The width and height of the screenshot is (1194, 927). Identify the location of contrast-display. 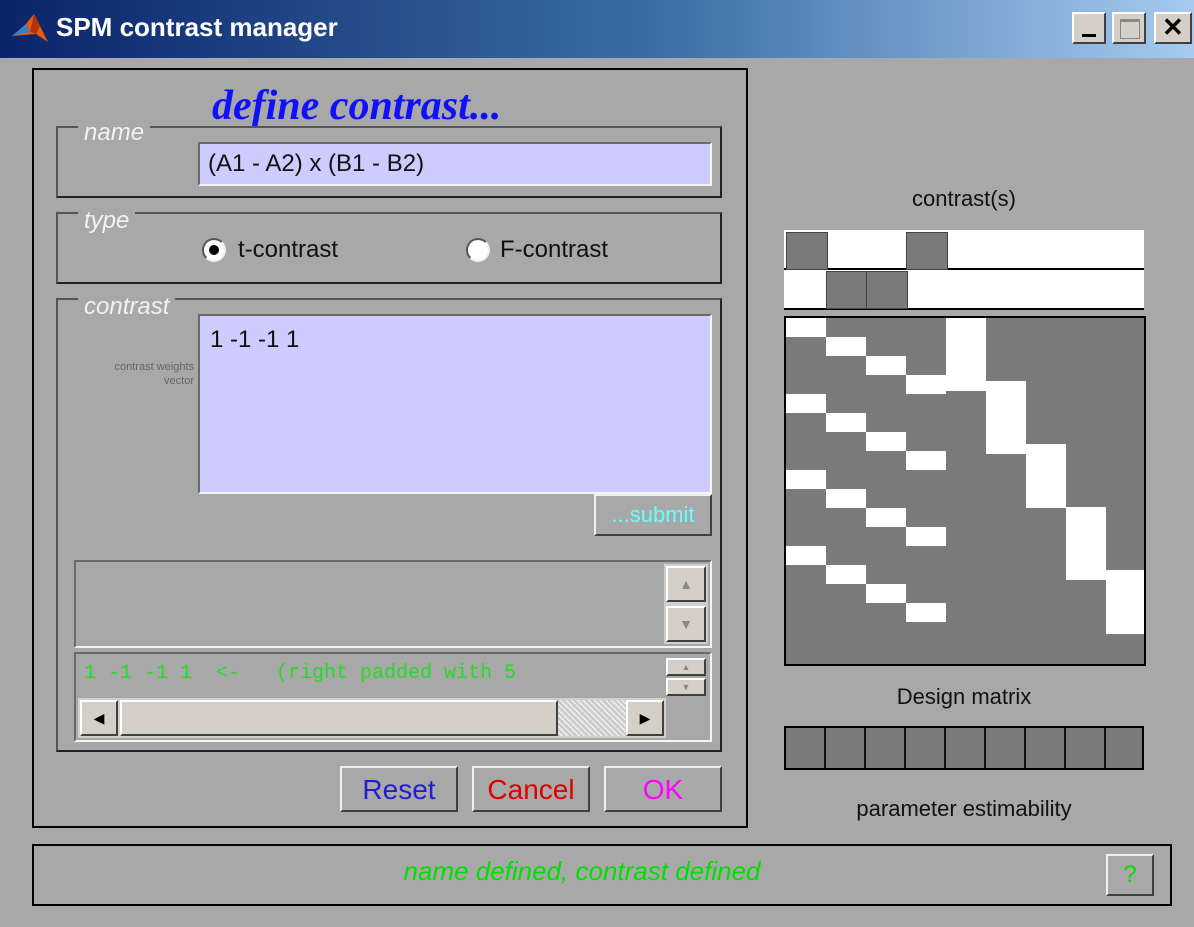
(964, 270).